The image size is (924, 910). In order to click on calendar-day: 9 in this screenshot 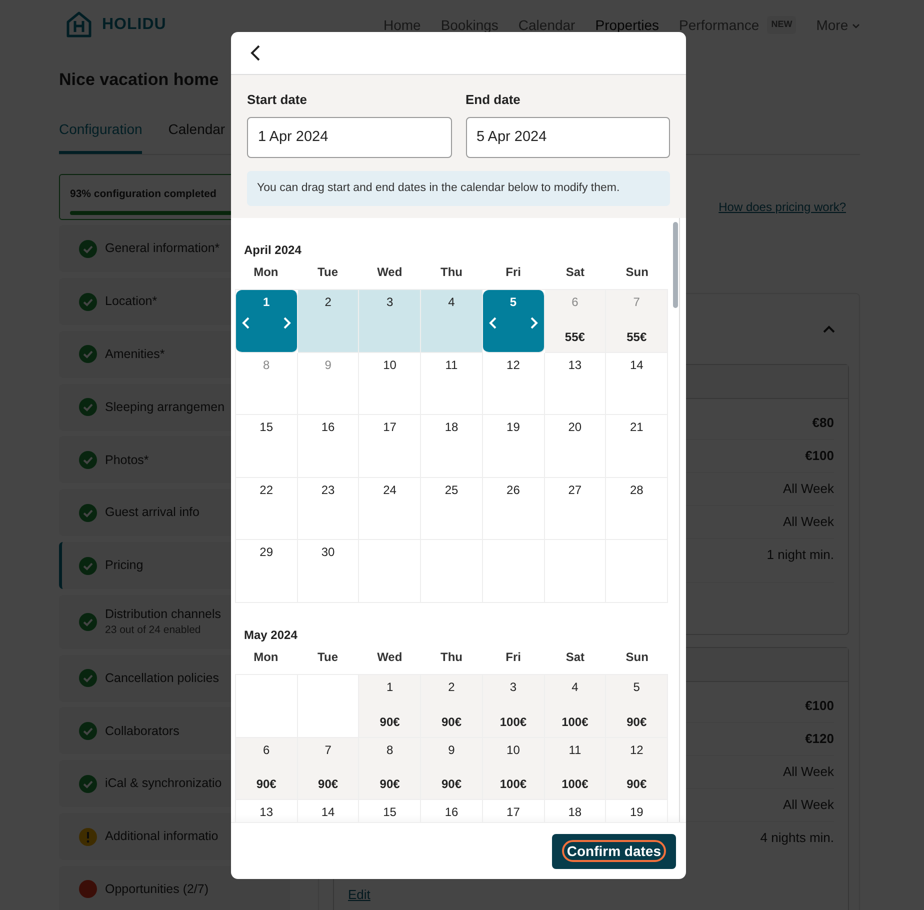, I will do `click(329, 384)`.